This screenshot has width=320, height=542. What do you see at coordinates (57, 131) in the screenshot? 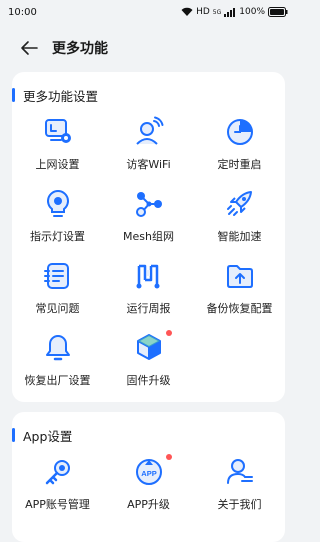
I see `internet-settings-icon` at bounding box center [57, 131].